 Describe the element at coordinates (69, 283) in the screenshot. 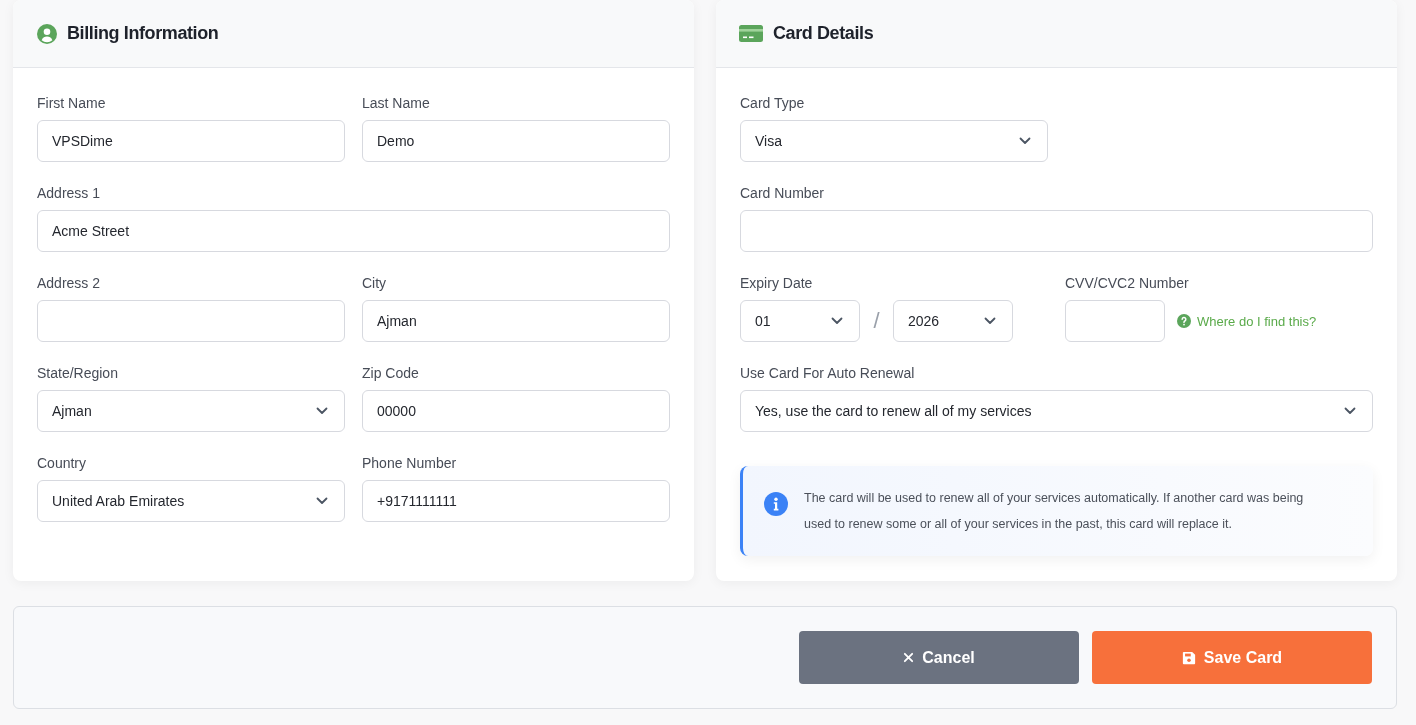

I see `field-label: Address 2` at that location.